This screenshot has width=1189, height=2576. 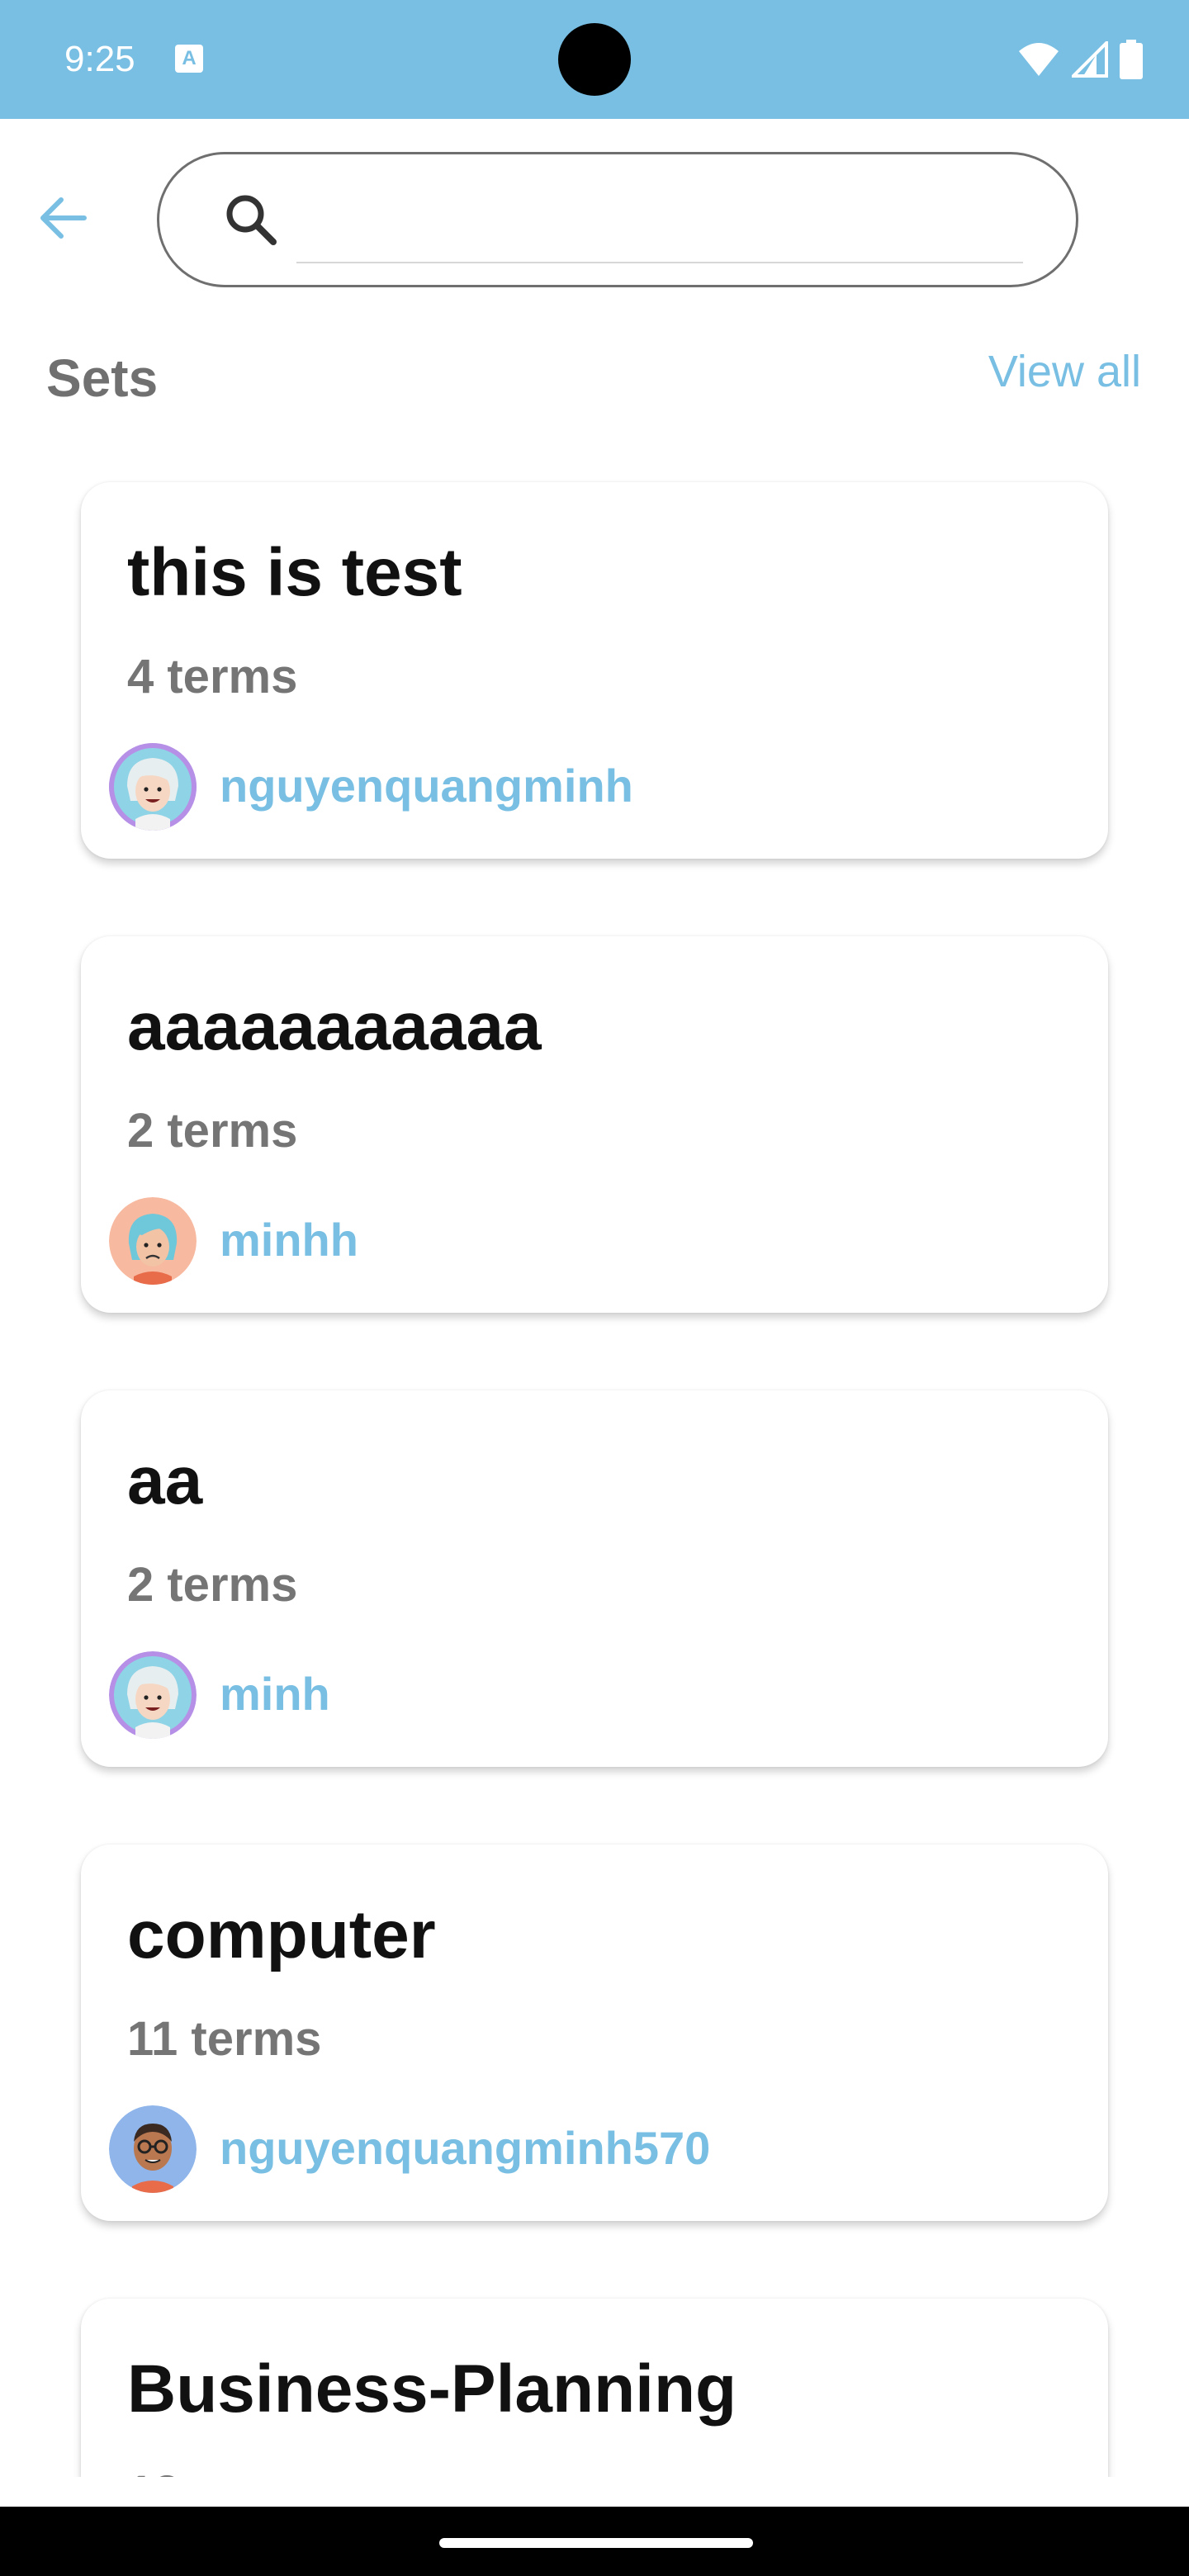 I want to click on search-bar, so click(x=617, y=219).